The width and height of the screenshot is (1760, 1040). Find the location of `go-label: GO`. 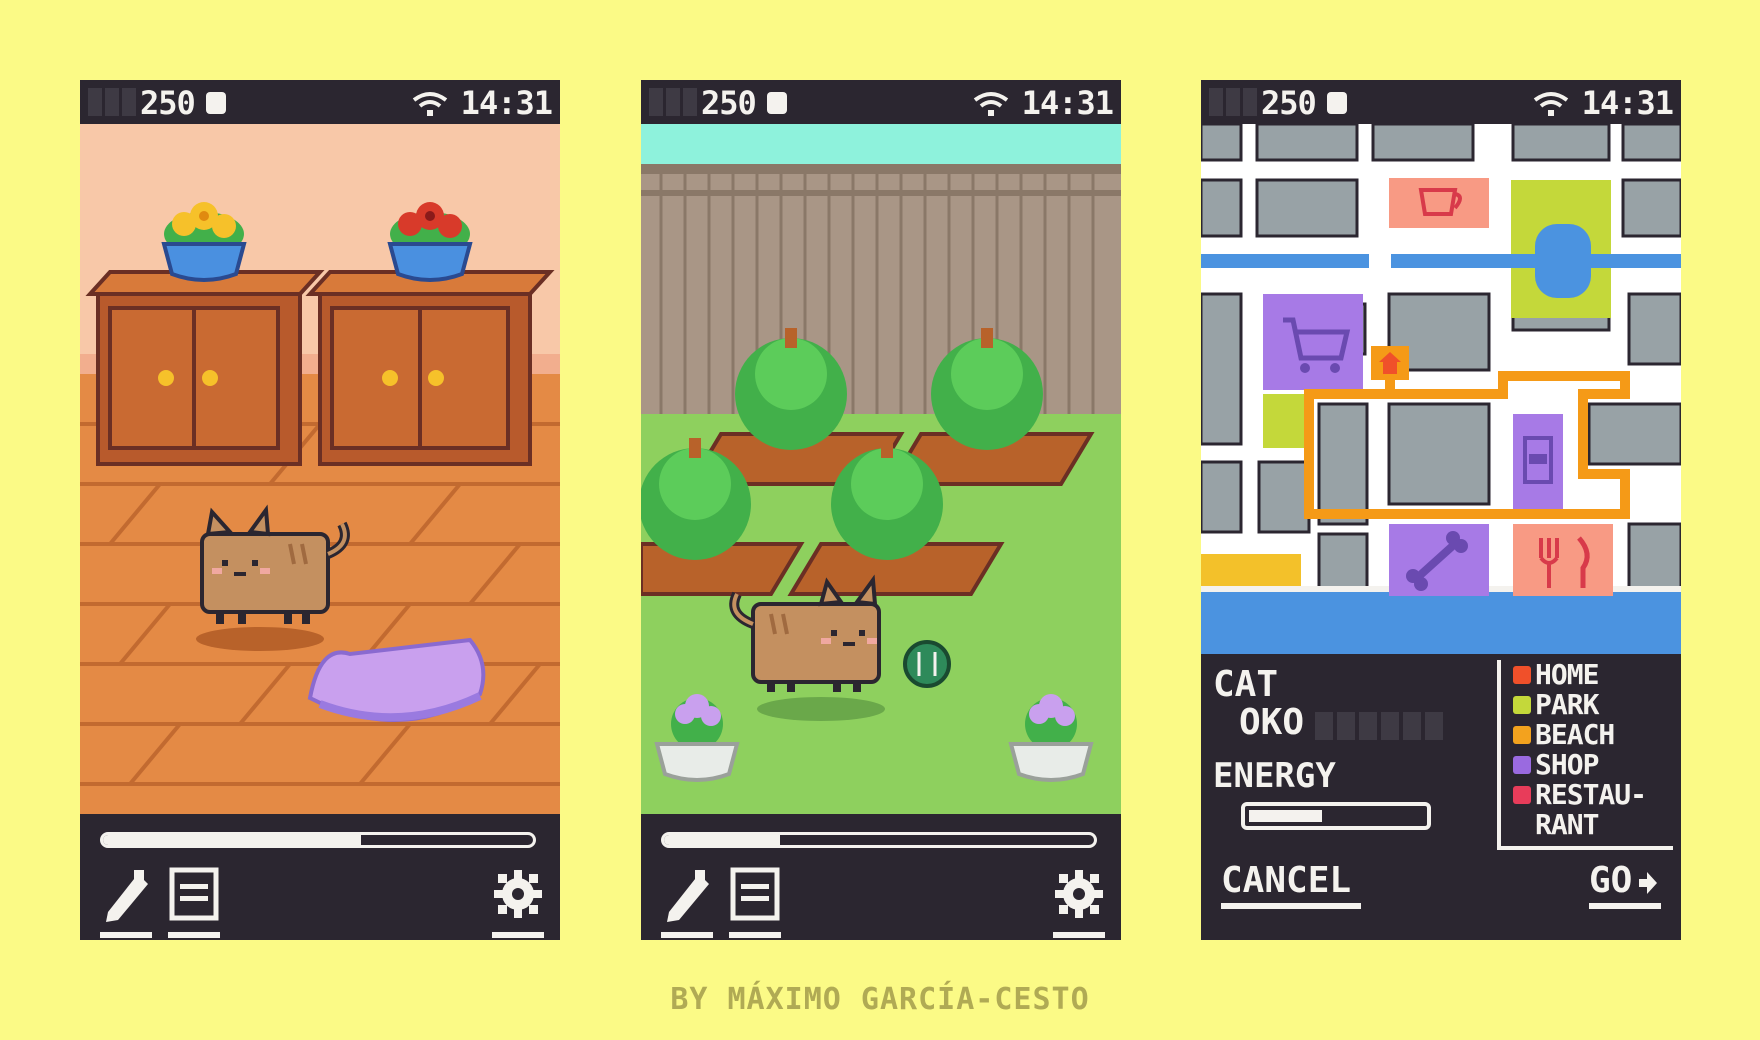

go-label: GO is located at coordinates (1611, 880).